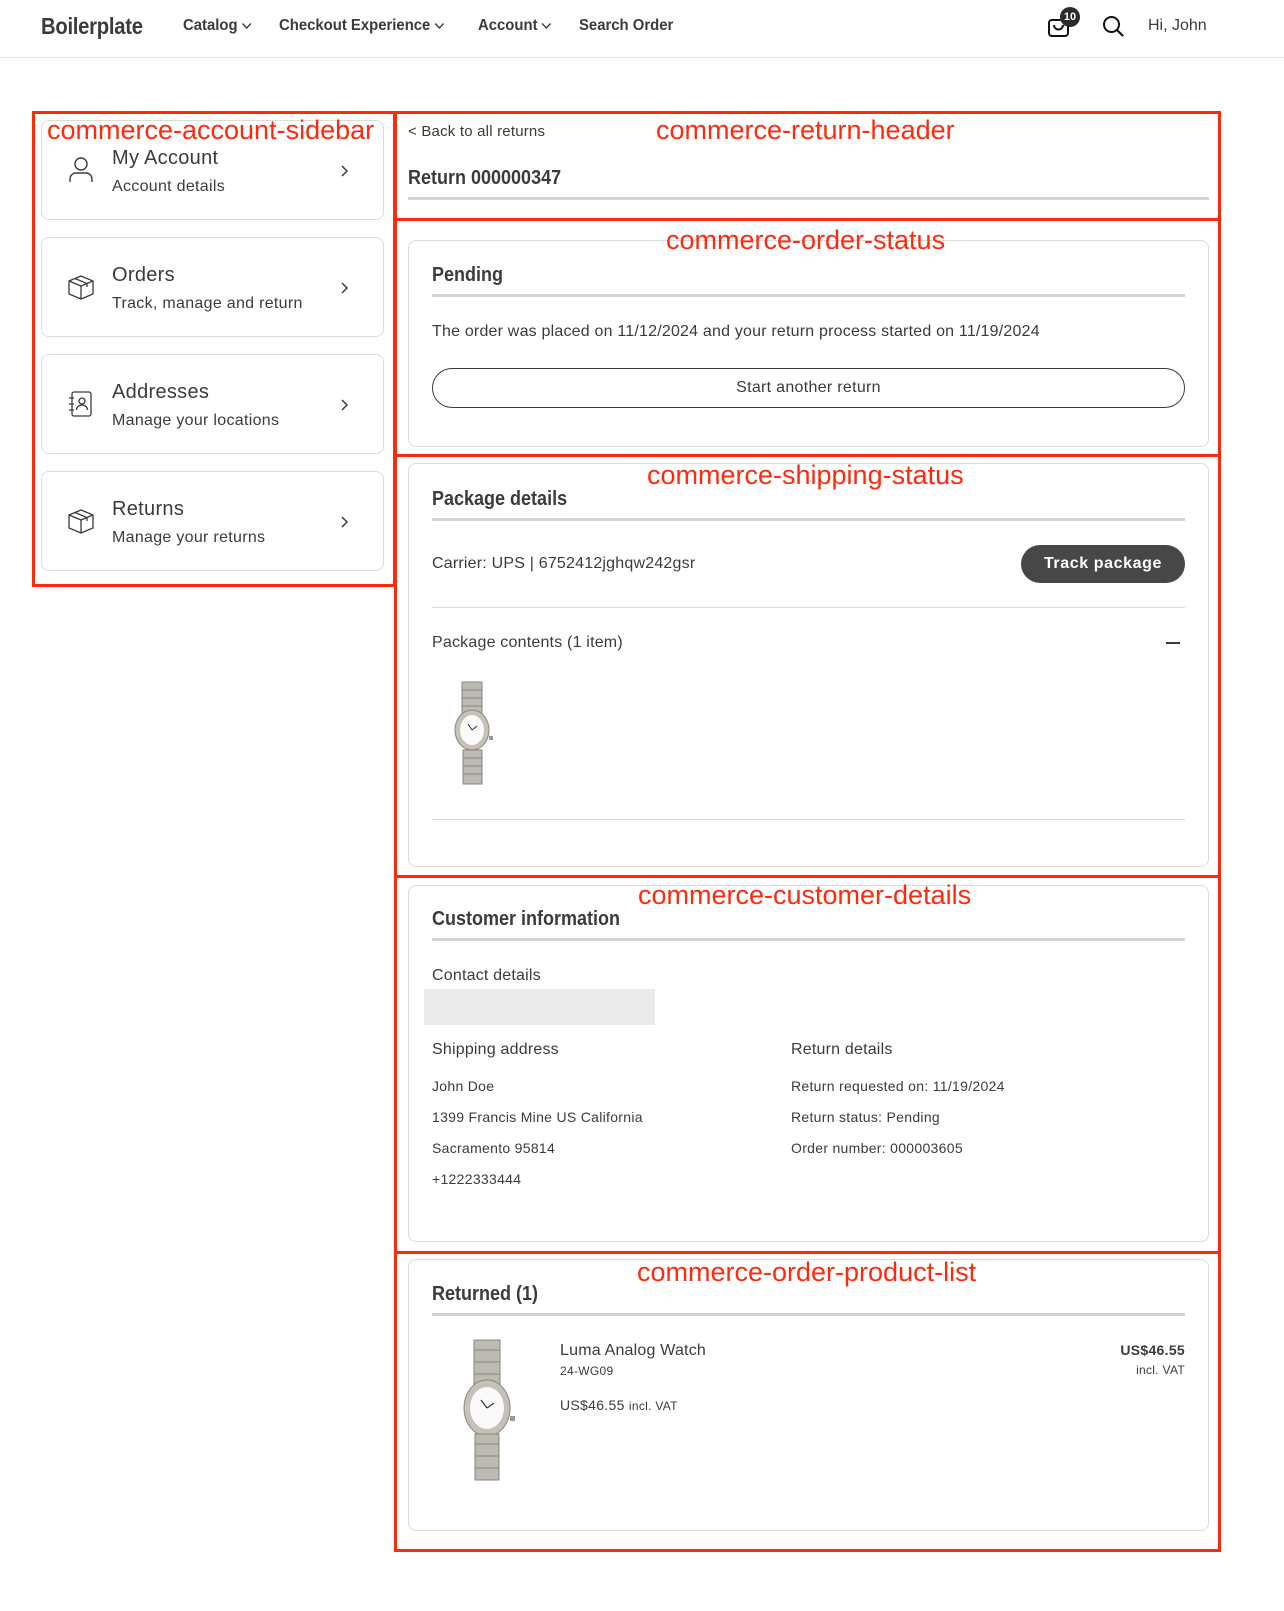 This screenshot has width=1284, height=1611. Describe the element at coordinates (842, 1049) in the screenshot. I see `return-details-label: Return details` at that location.